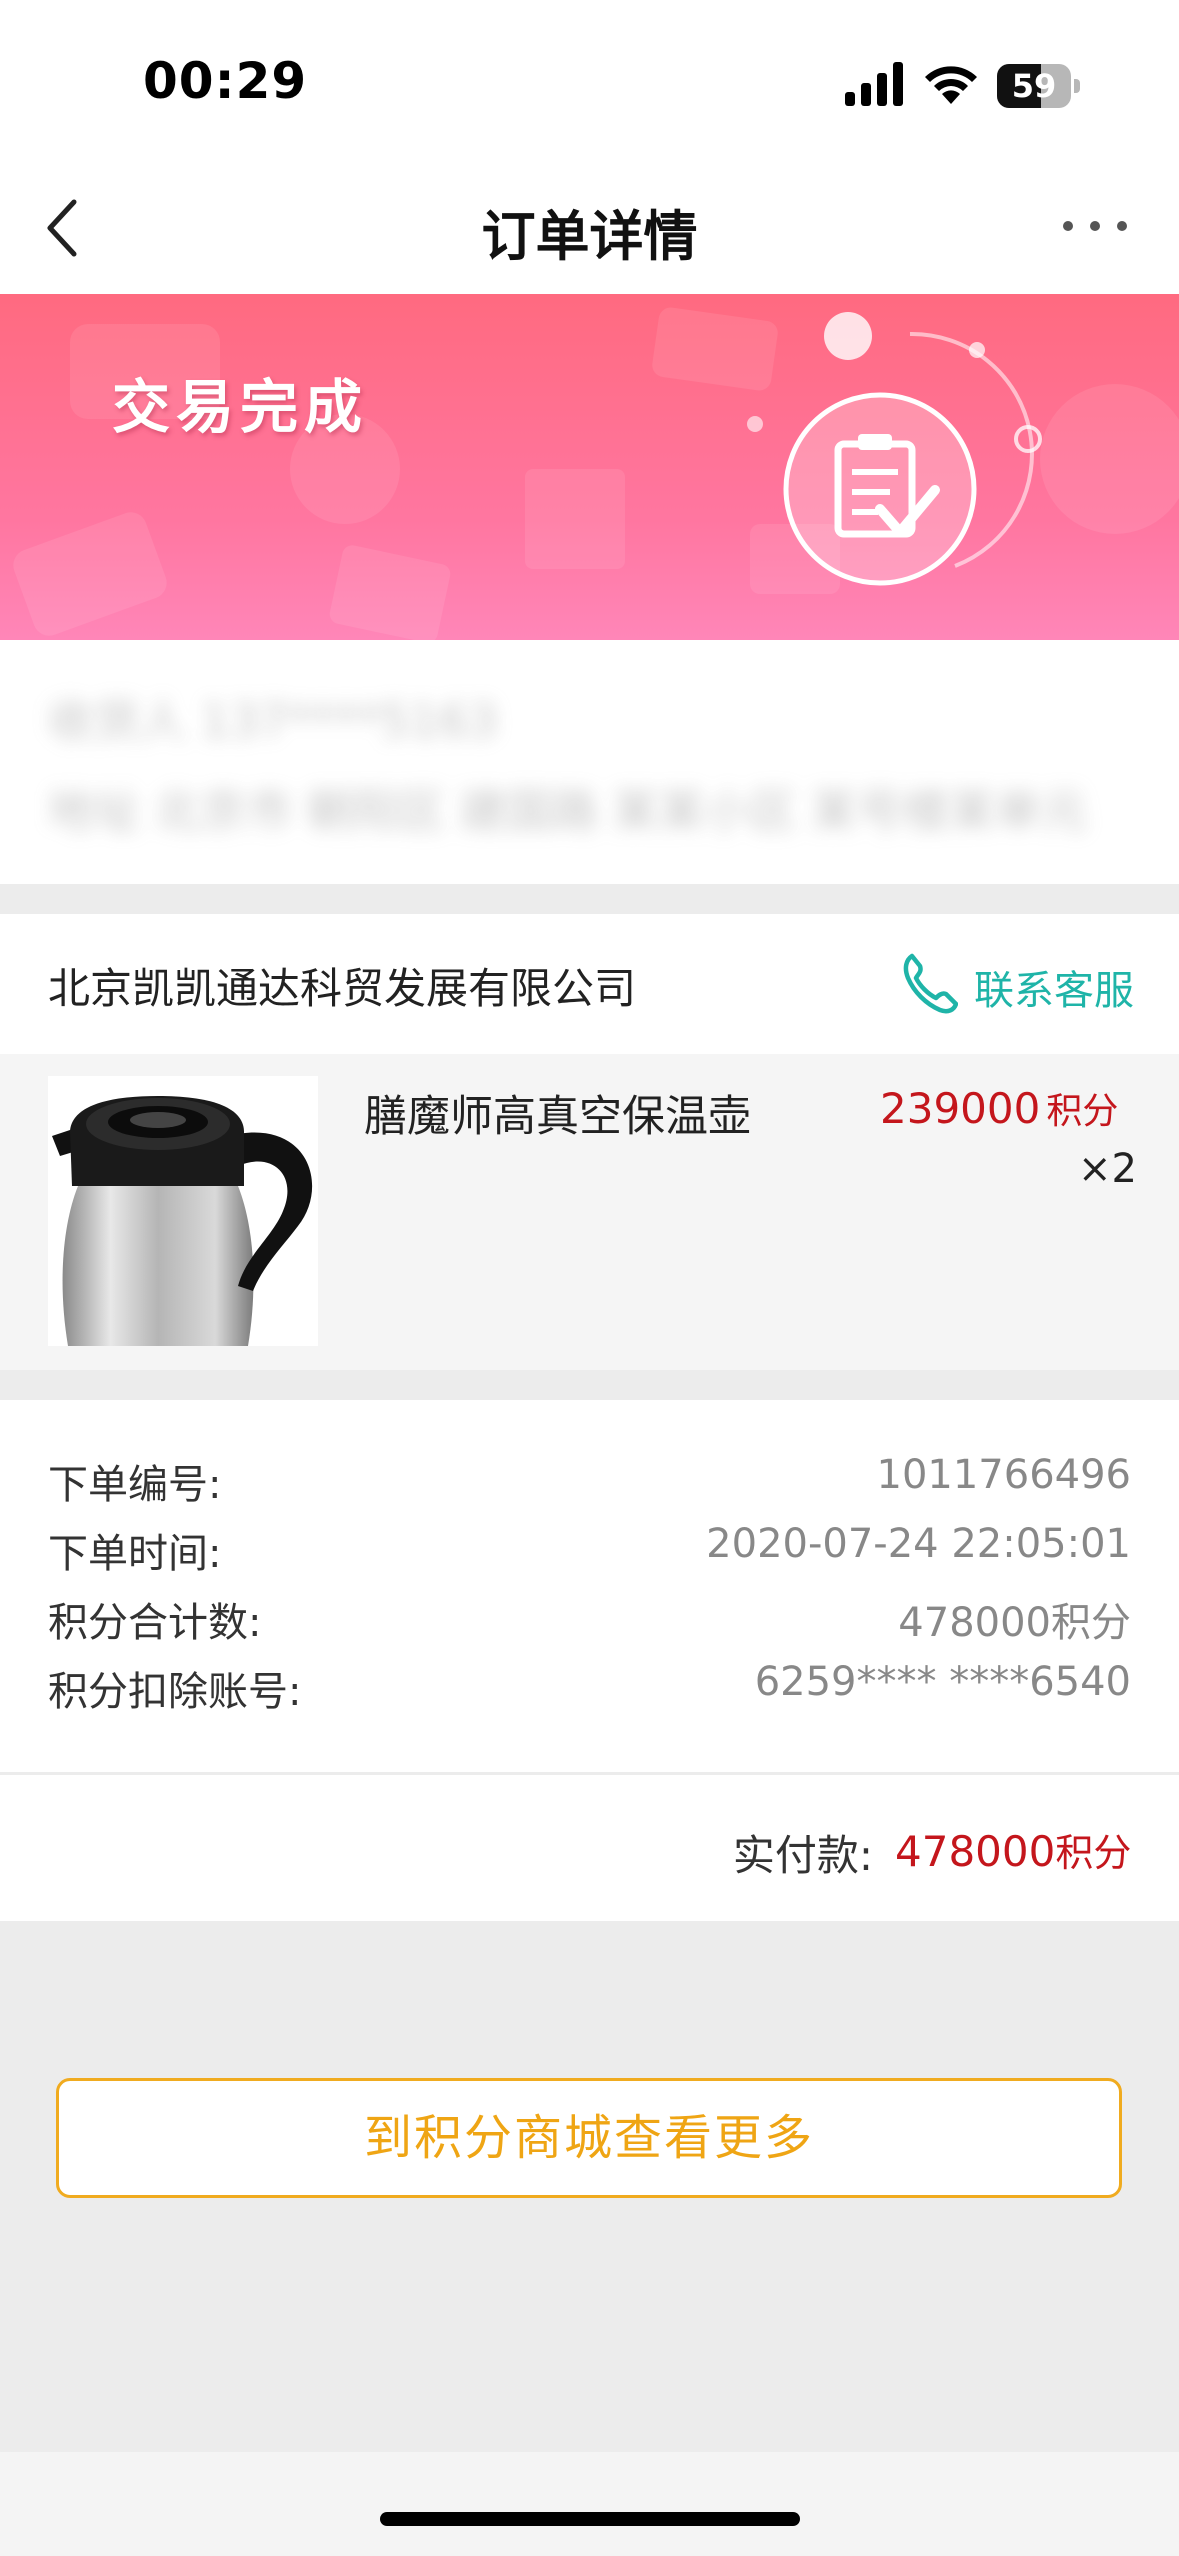 The width and height of the screenshot is (1179, 2556). Describe the element at coordinates (590, 2519) in the screenshot. I see `home-indicator` at that location.